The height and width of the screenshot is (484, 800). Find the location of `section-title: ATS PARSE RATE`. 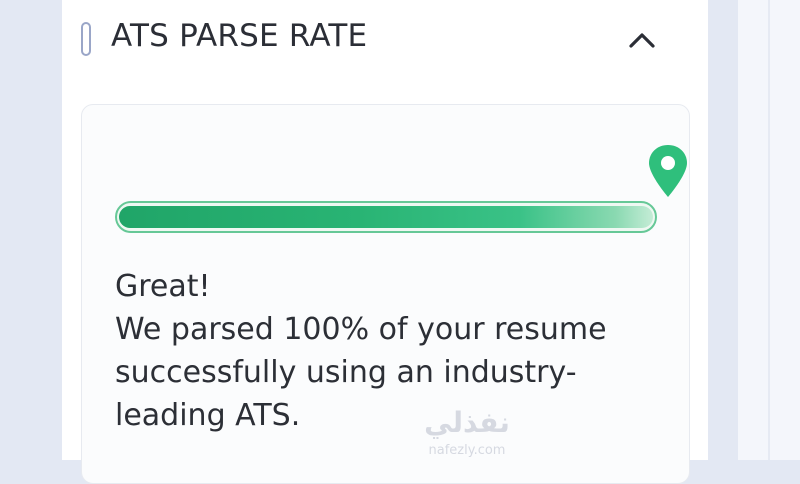

section-title: ATS PARSE RATE is located at coordinates (239, 36).